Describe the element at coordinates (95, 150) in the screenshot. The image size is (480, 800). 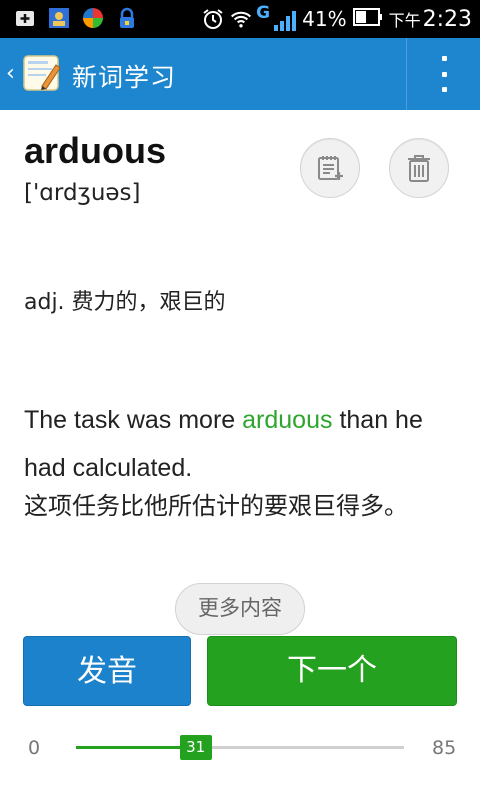
I see `word-title: arduous` at that location.